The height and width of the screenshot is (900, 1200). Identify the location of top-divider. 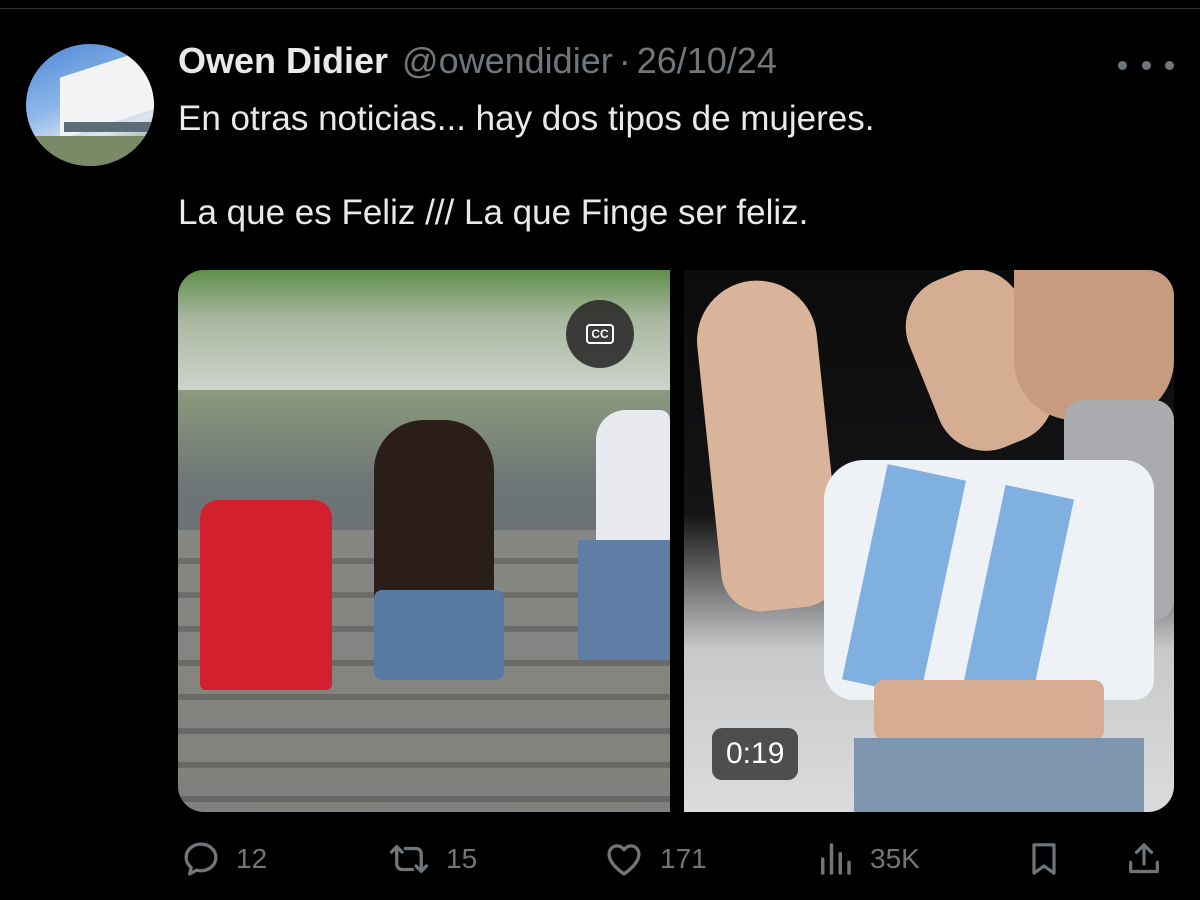
(600, 8).